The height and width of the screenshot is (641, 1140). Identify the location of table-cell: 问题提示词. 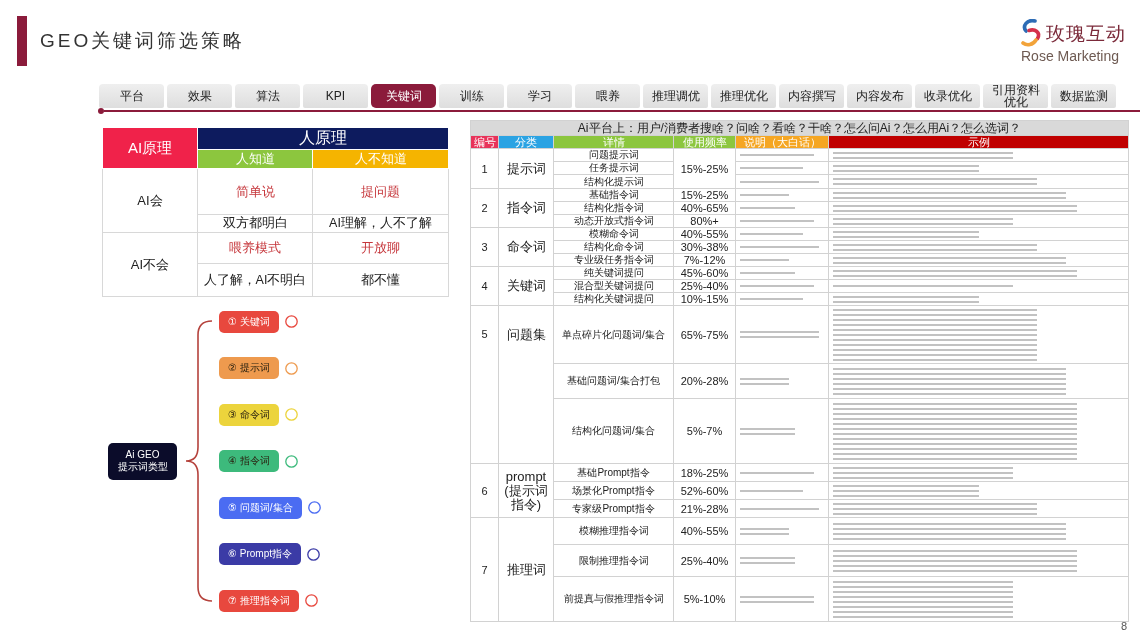
(613, 155).